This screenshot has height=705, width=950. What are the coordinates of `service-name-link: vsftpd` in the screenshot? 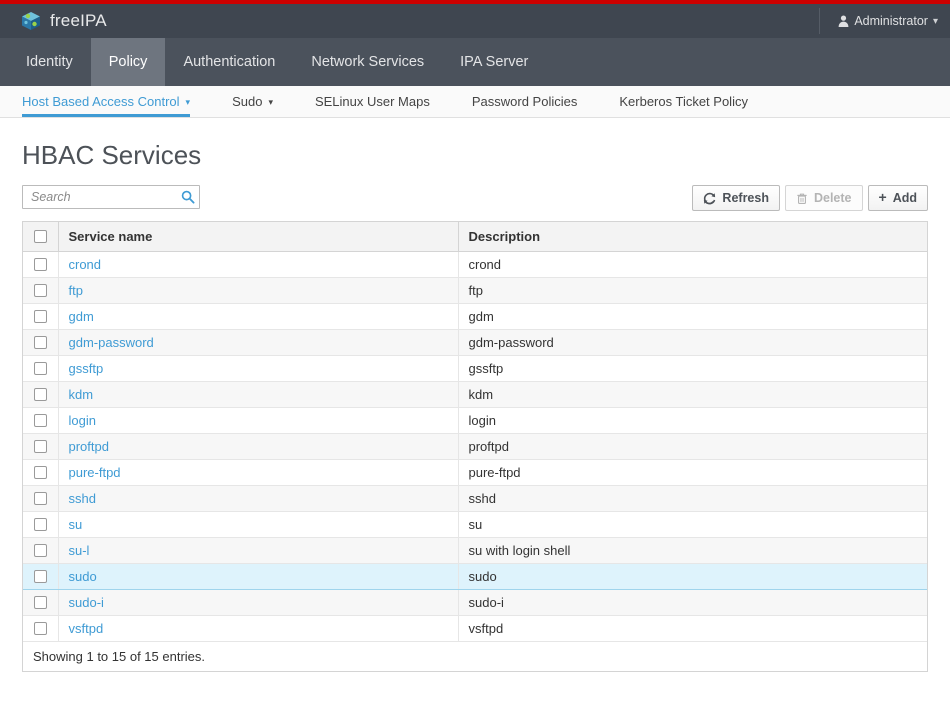 It's located at (86, 628).